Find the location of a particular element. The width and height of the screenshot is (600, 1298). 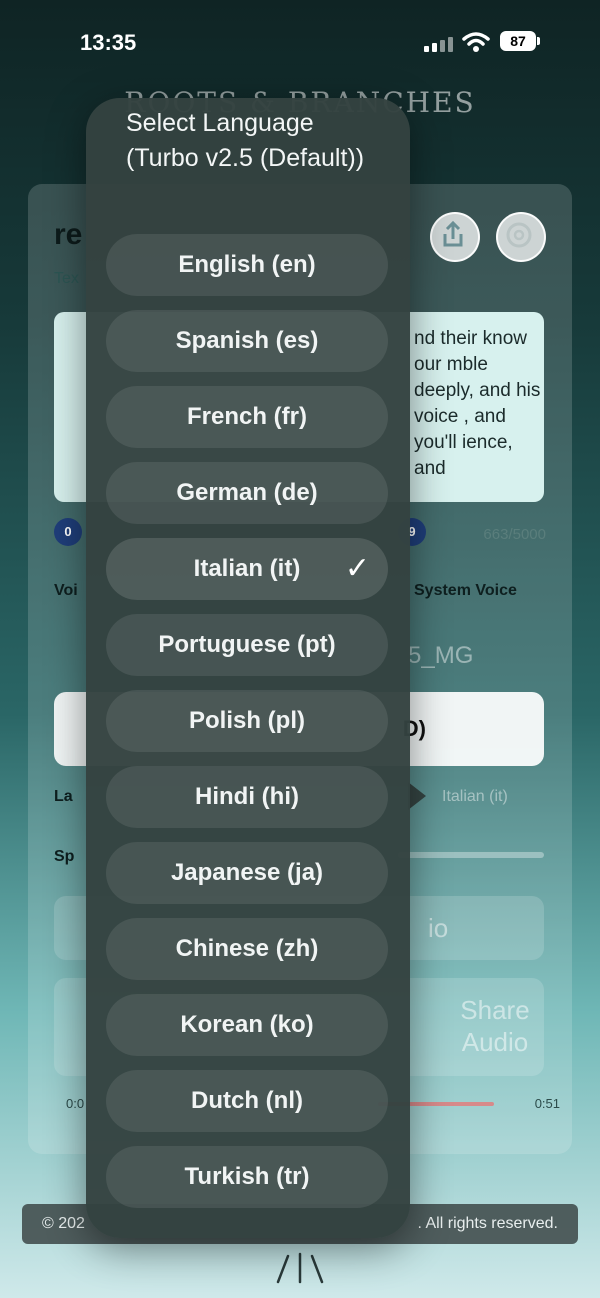

checkmark-icon: ✓ is located at coordinates (357, 568).